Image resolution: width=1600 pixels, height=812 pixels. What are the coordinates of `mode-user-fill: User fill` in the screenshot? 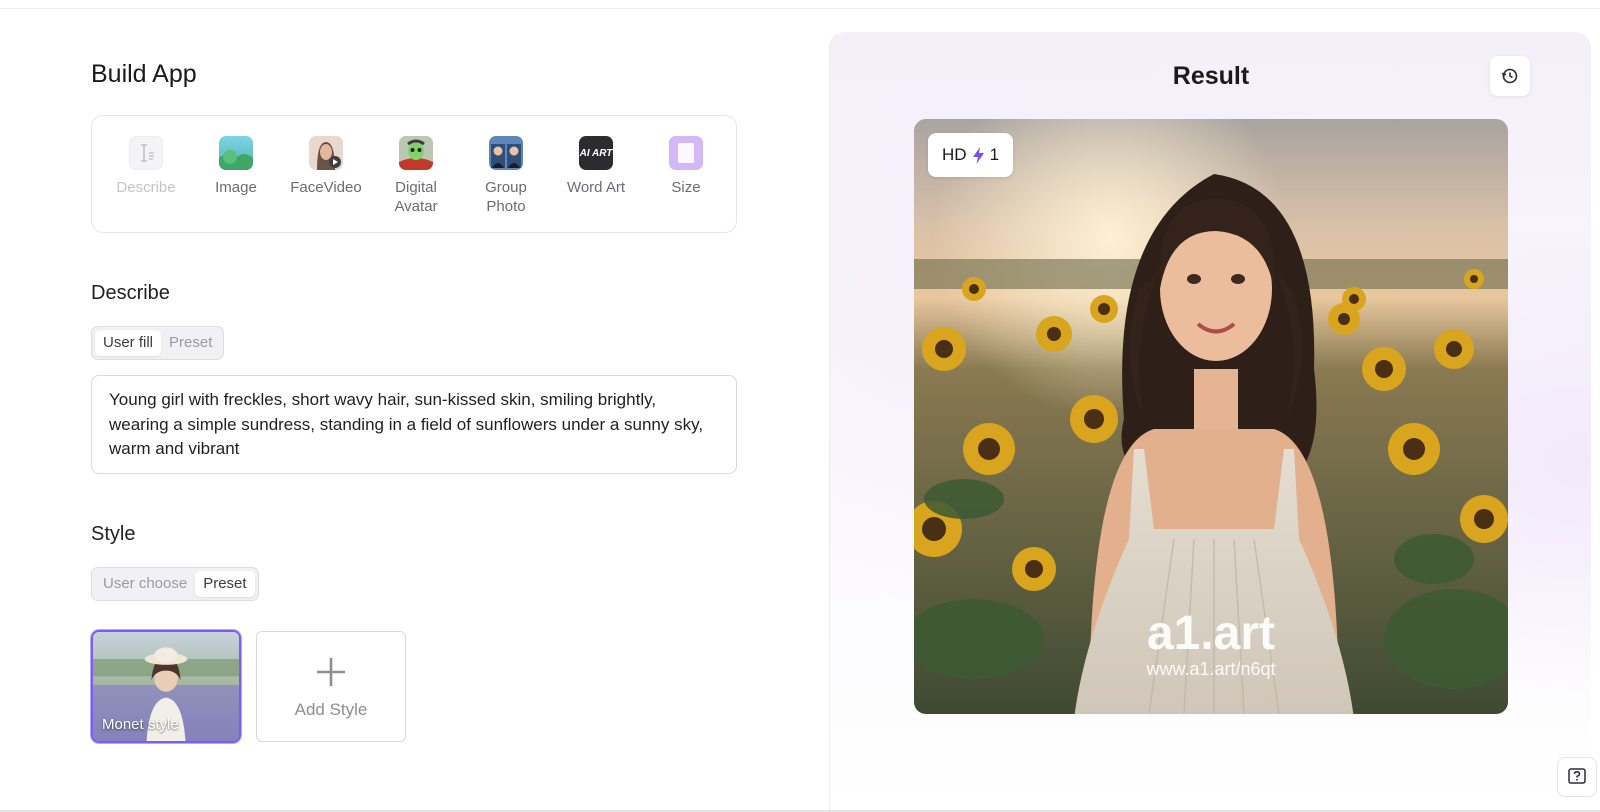 It's located at (128, 343).